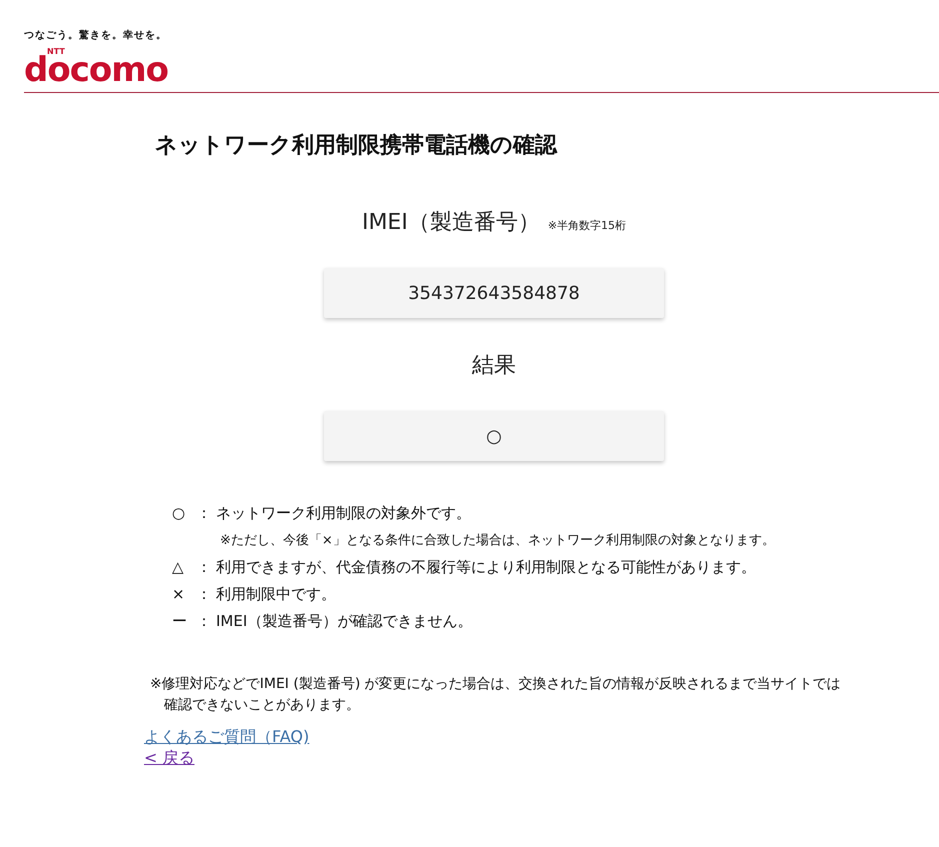 This screenshot has width=939, height=847. I want to click on back-link: < 戻る, so click(169, 757).